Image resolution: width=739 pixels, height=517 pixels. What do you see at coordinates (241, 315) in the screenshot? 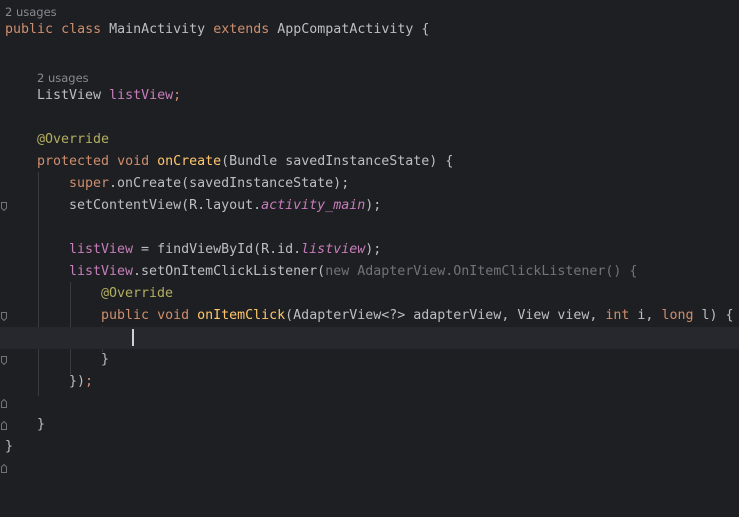
I see `method-name: onItemClick` at bounding box center [241, 315].